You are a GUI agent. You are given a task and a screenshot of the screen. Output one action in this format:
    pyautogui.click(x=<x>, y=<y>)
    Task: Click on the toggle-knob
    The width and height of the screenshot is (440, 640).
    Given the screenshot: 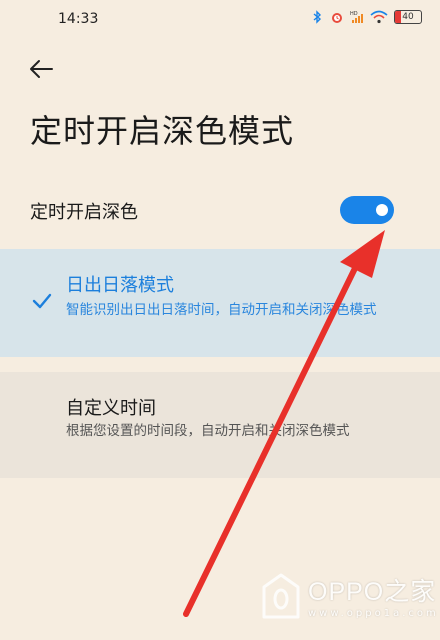 What is the action you would take?
    pyautogui.click(x=382, y=210)
    